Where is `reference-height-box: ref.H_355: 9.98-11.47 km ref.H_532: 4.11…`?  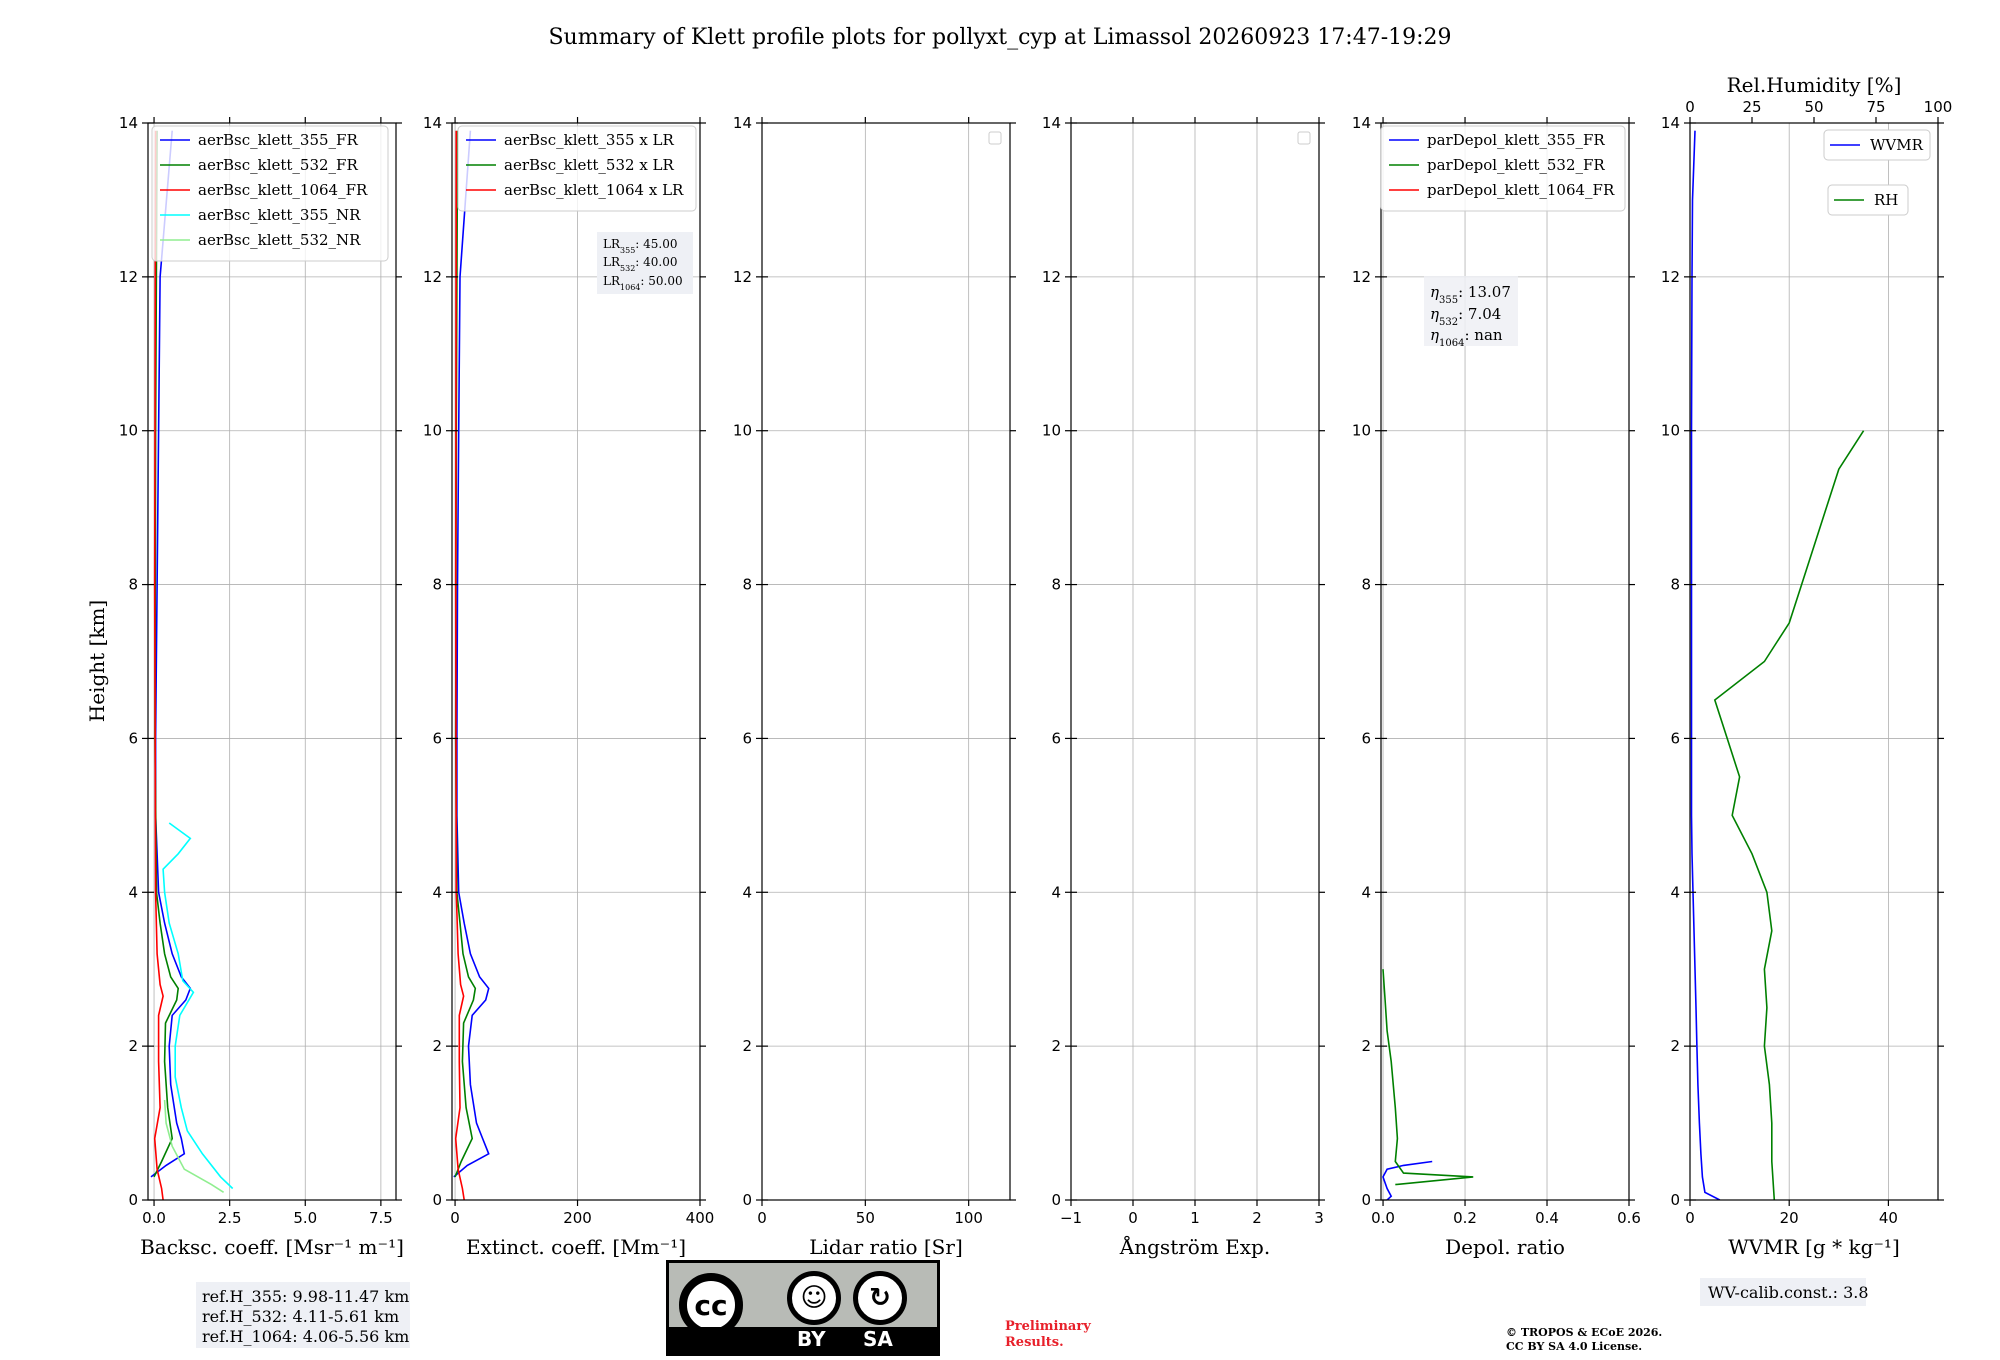 reference-height-box: ref.H_355: 9.98-11.47 km ref.H_532: 4.11… is located at coordinates (303, 1315).